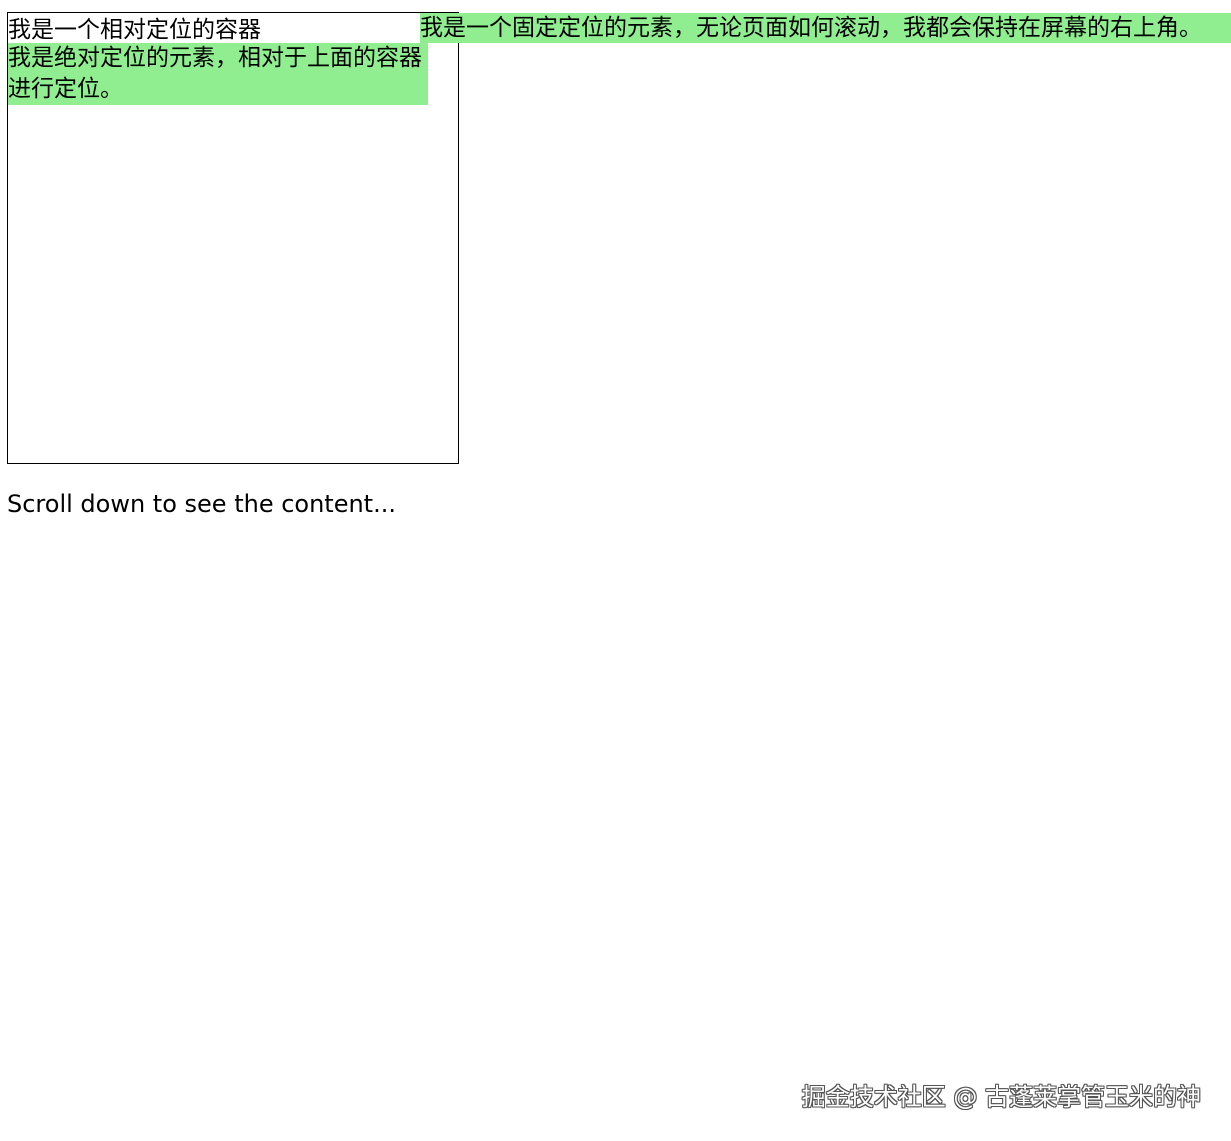 The height and width of the screenshot is (1141, 1231). I want to click on relative-container-label: 我是一个相对定位的容器, so click(134, 30).